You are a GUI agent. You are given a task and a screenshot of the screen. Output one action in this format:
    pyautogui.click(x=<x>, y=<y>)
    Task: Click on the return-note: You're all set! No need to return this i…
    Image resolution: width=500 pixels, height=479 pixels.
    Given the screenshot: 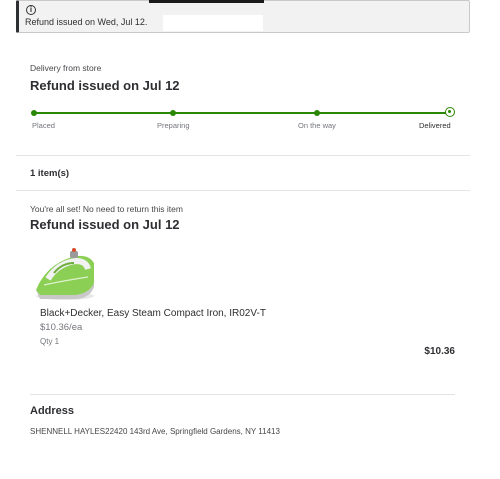 What is the action you would take?
    pyautogui.click(x=106, y=209)
    